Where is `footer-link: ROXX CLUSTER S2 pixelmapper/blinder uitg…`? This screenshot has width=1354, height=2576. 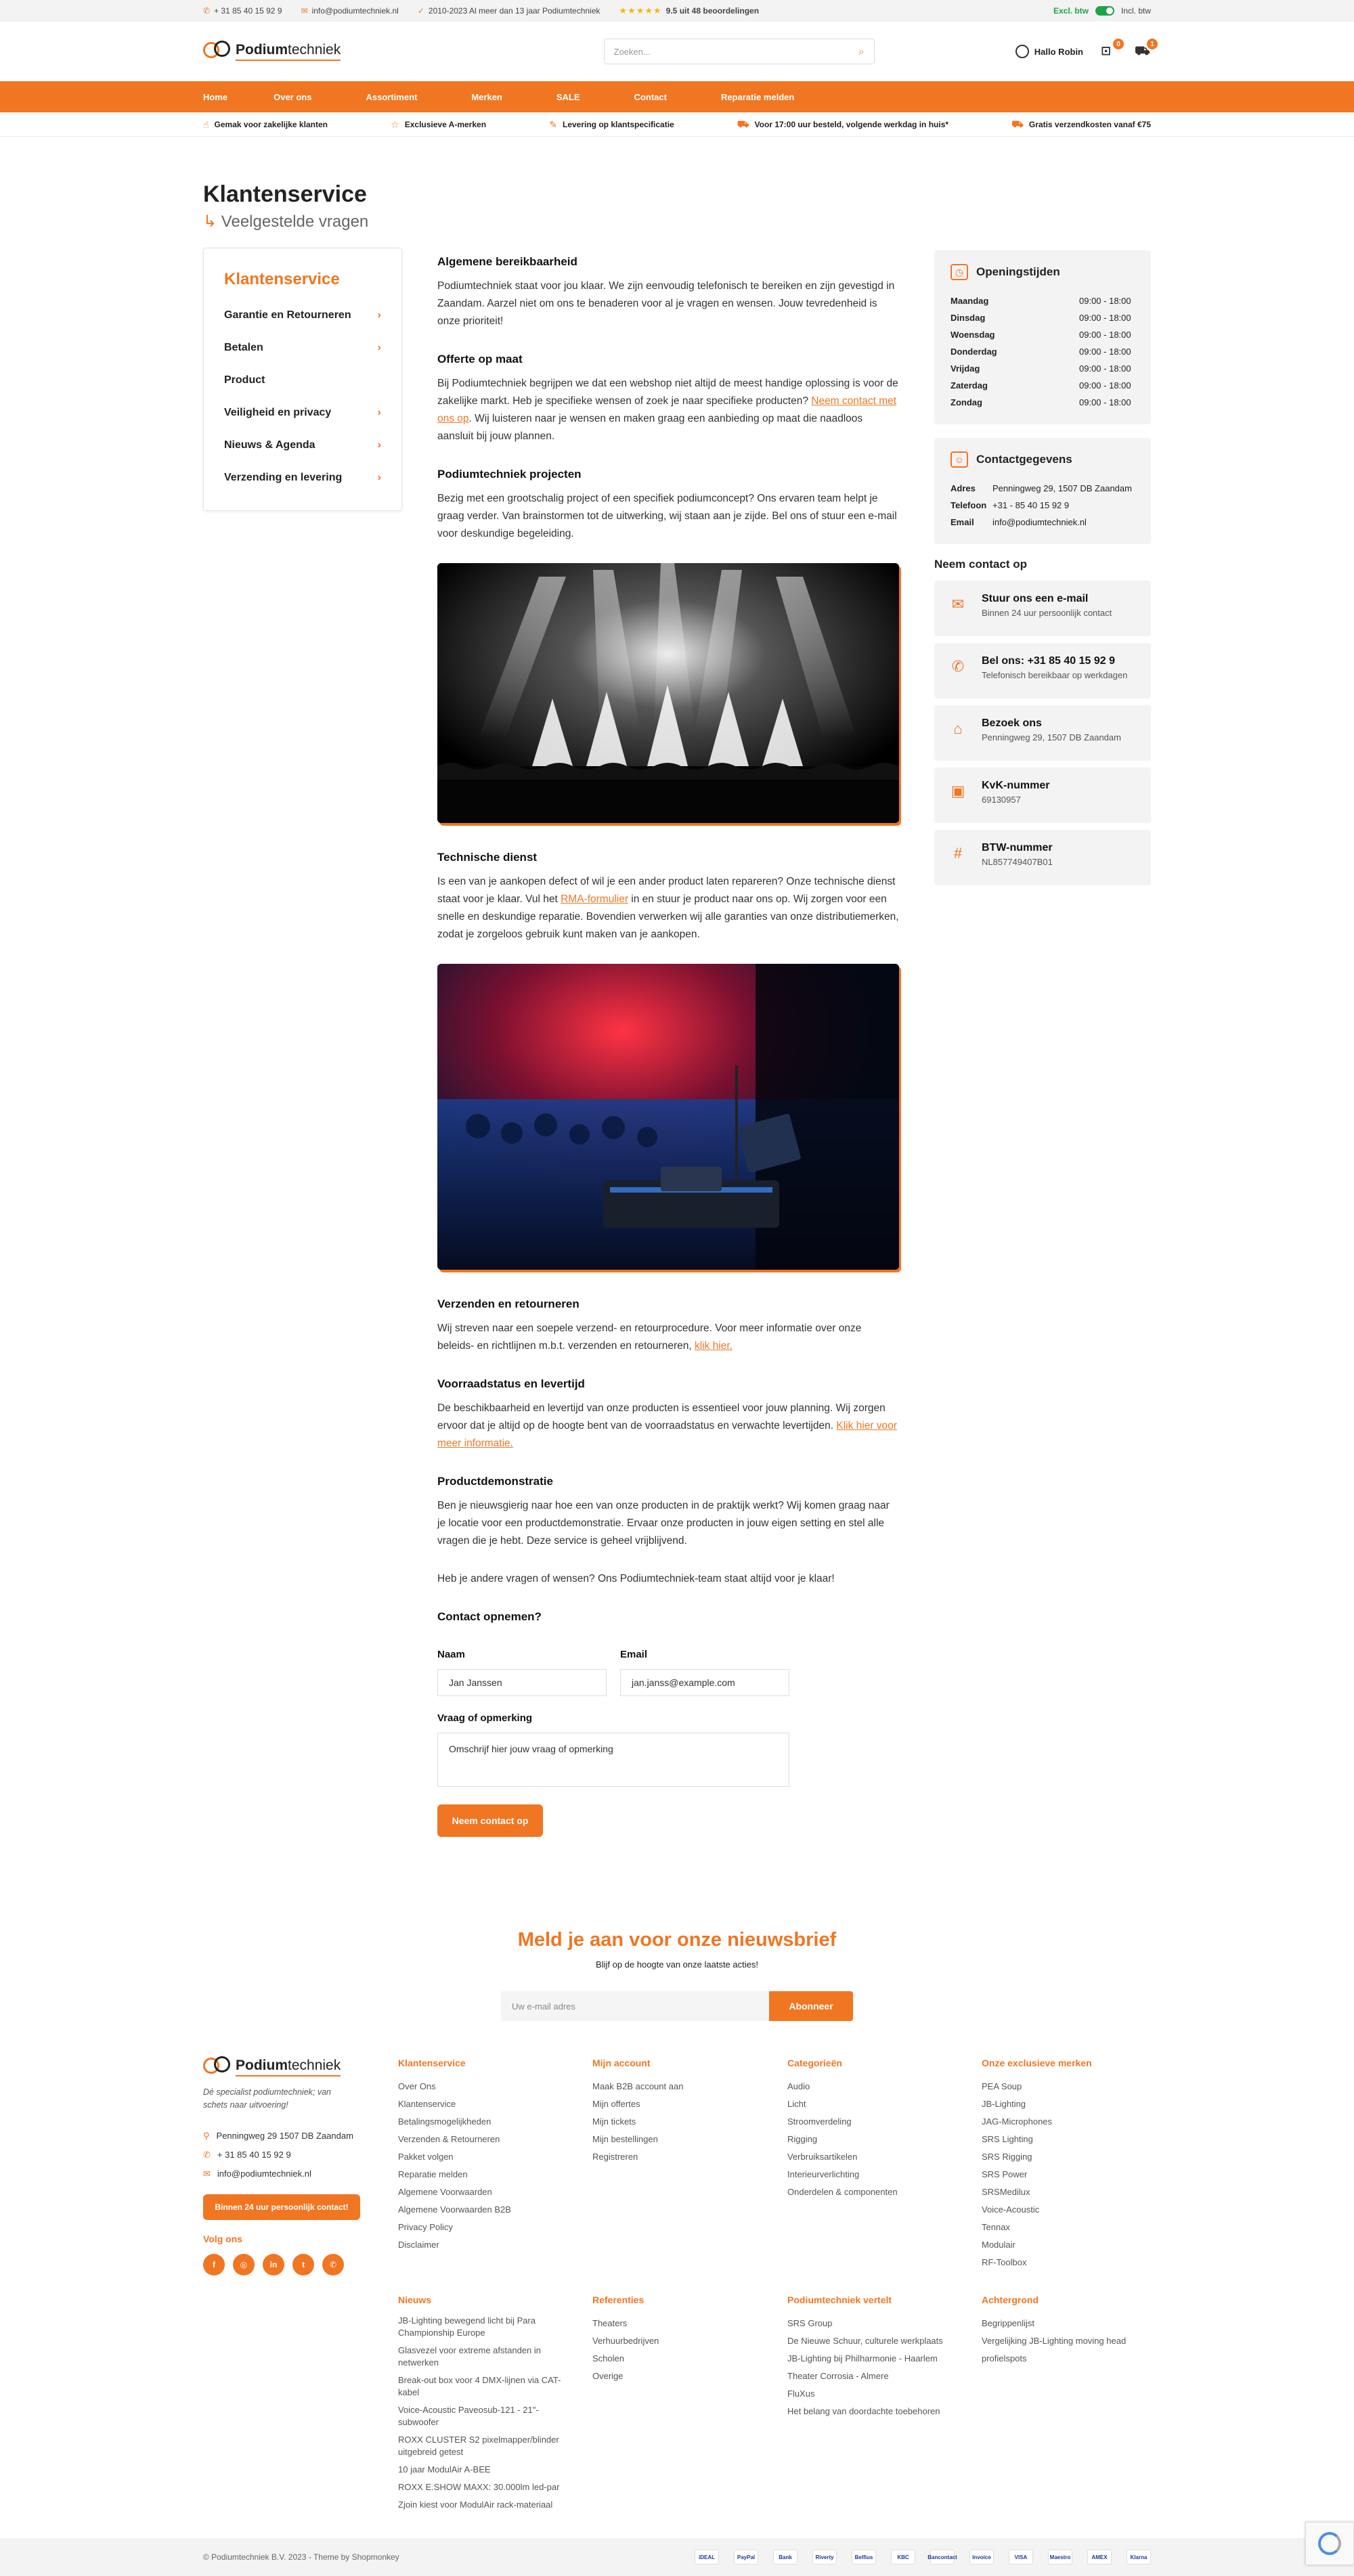 footer-link: ROXX CLUSTER S2 pixelmapper/blinder uitg… is located at coordinates (483, 2446).